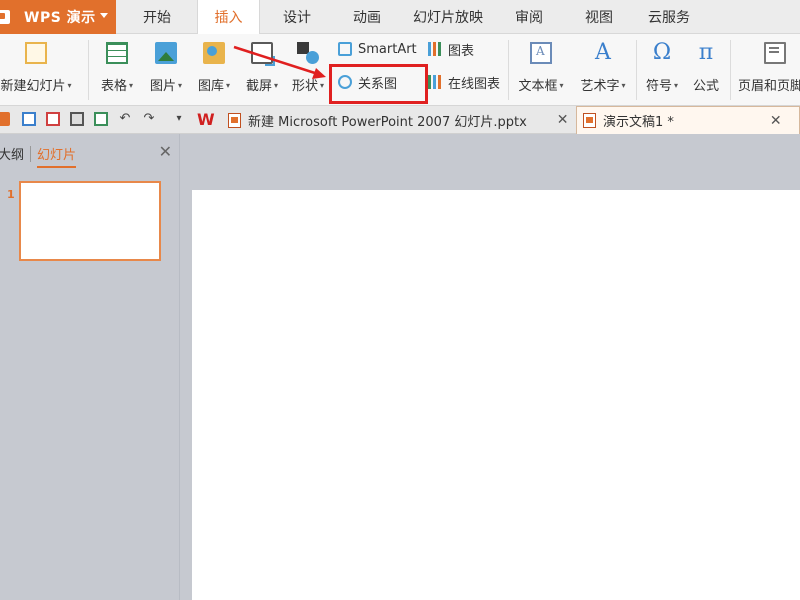  I want to click on textbox-icon, so click(541, 53).